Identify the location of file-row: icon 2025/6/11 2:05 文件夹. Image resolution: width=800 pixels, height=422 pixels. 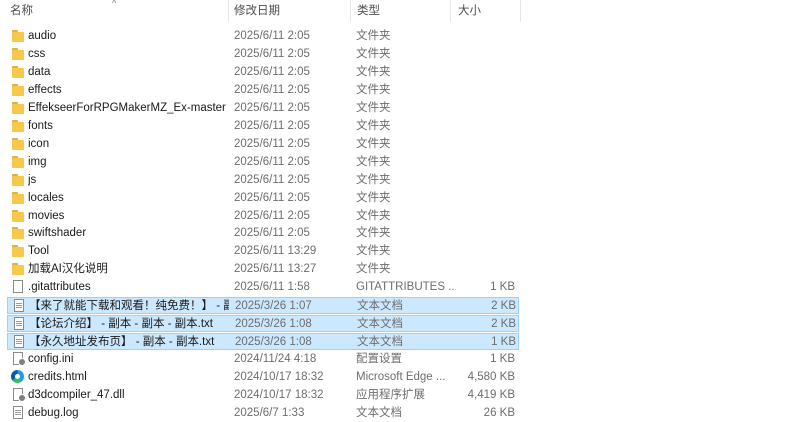
(263, 144).